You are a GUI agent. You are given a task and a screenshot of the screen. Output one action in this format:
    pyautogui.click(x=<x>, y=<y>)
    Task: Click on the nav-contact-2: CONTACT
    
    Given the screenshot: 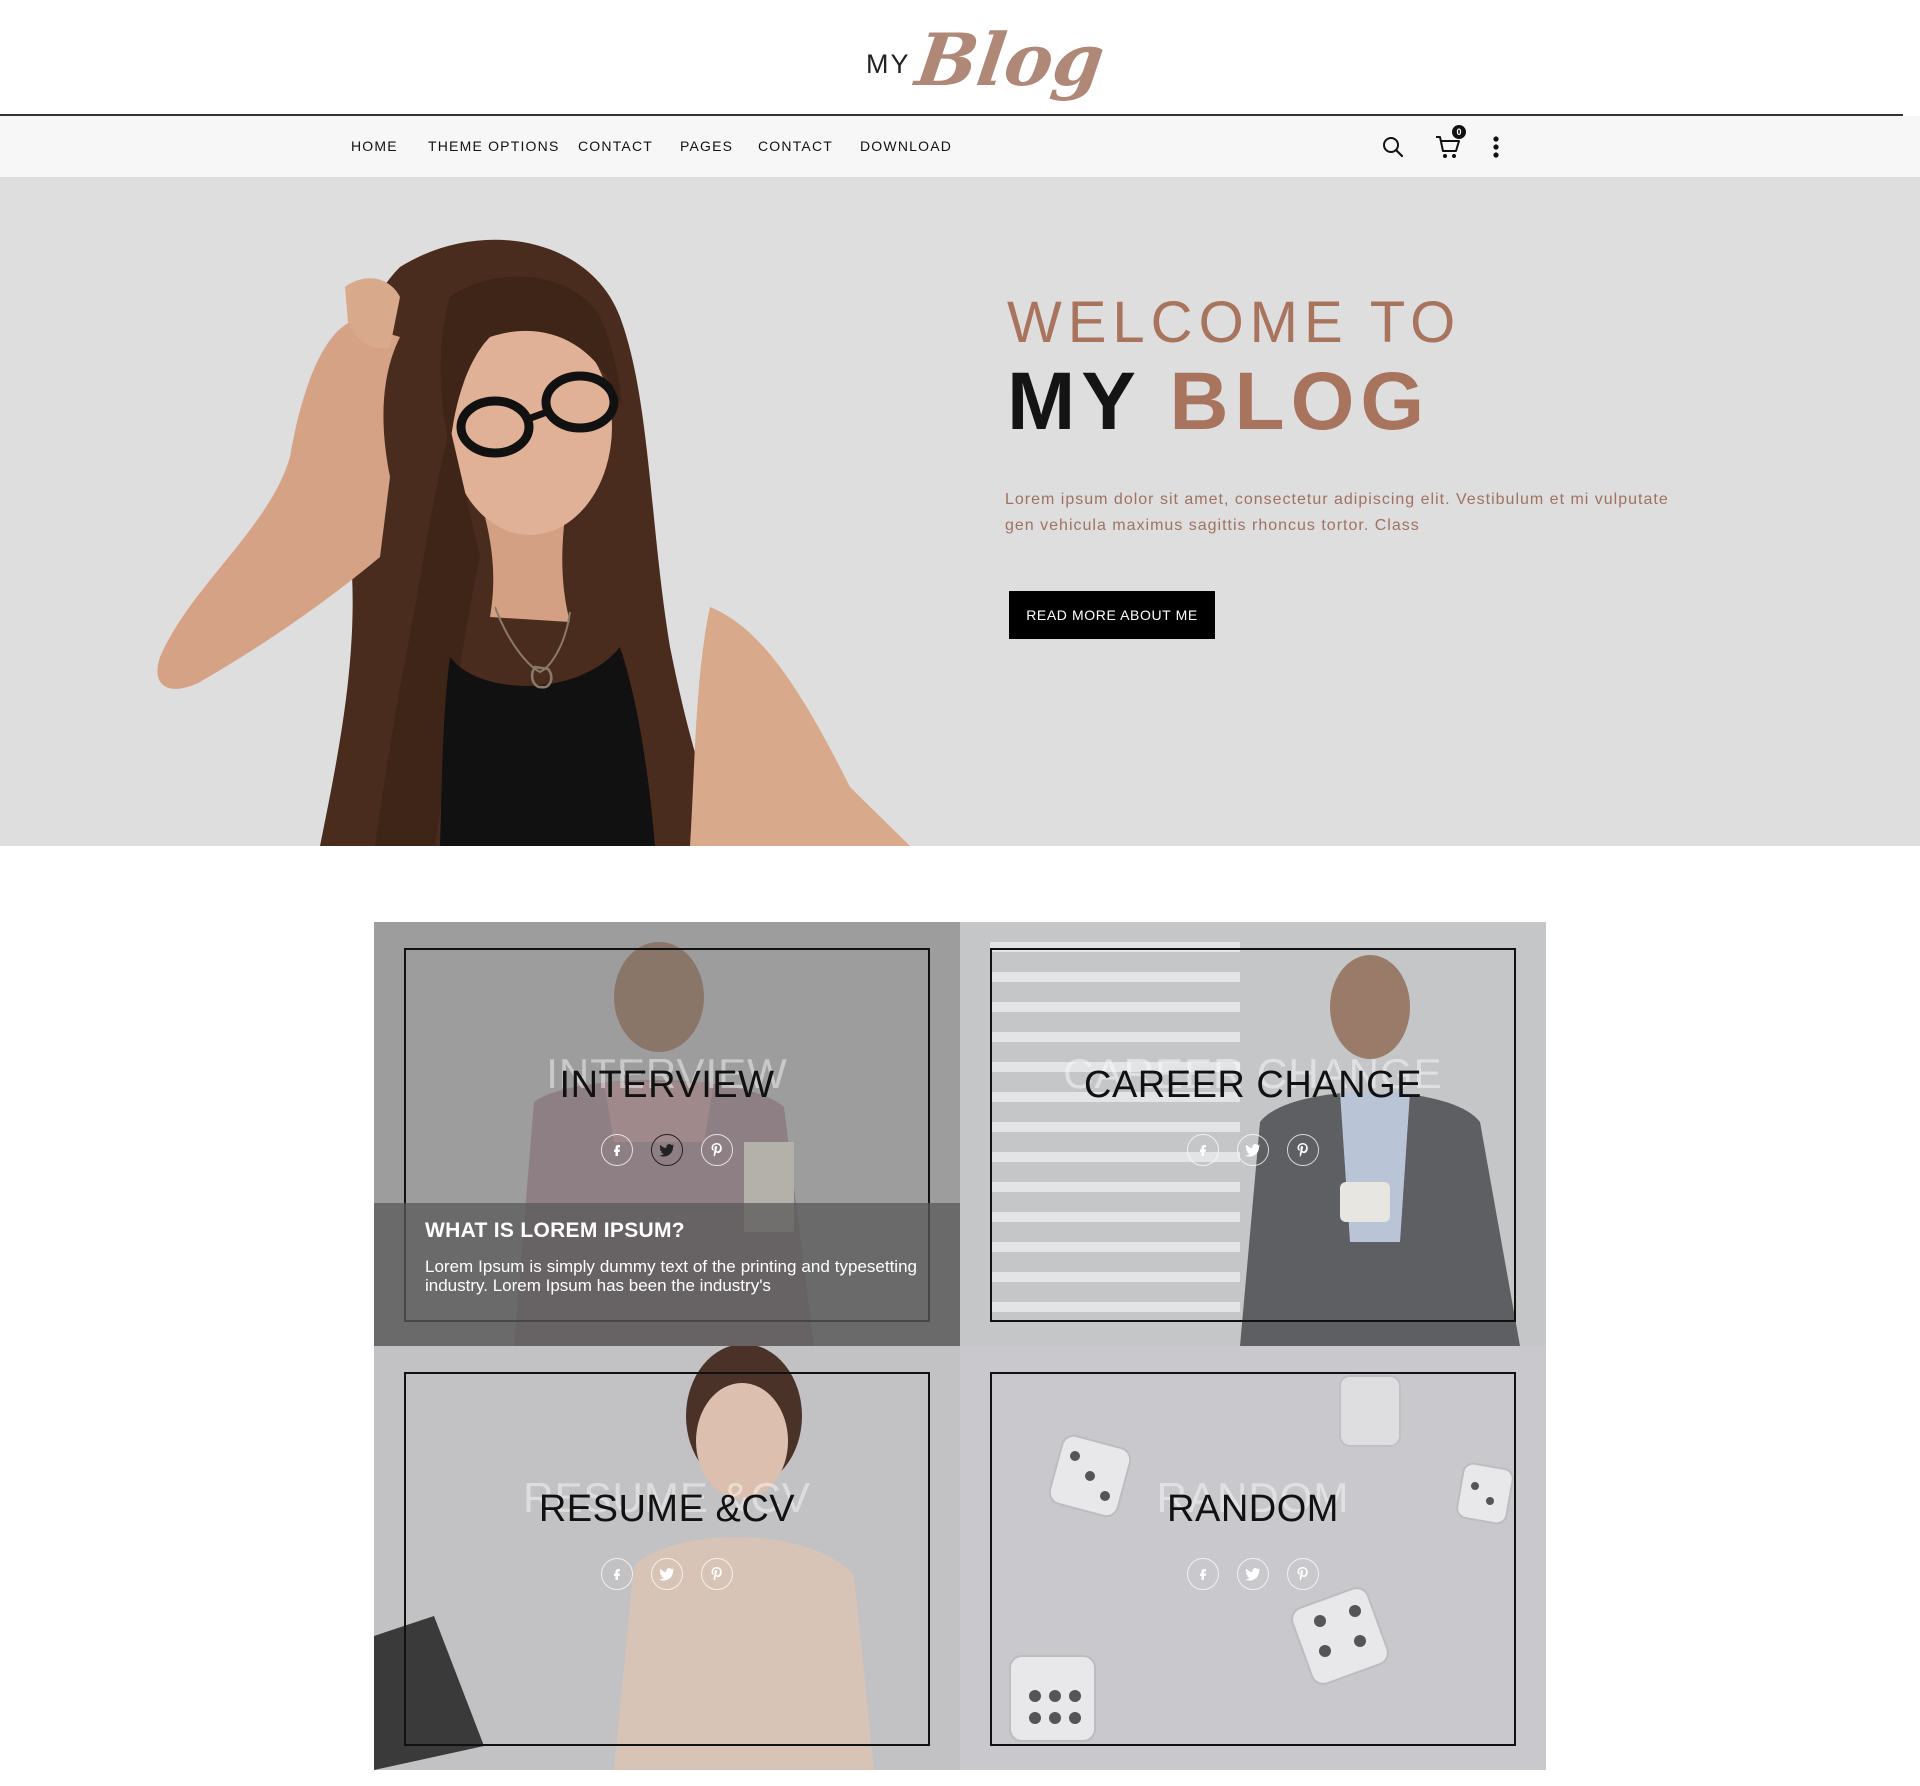 What is the action you would take?
    pyautogui.click(x=795, y=146)
    